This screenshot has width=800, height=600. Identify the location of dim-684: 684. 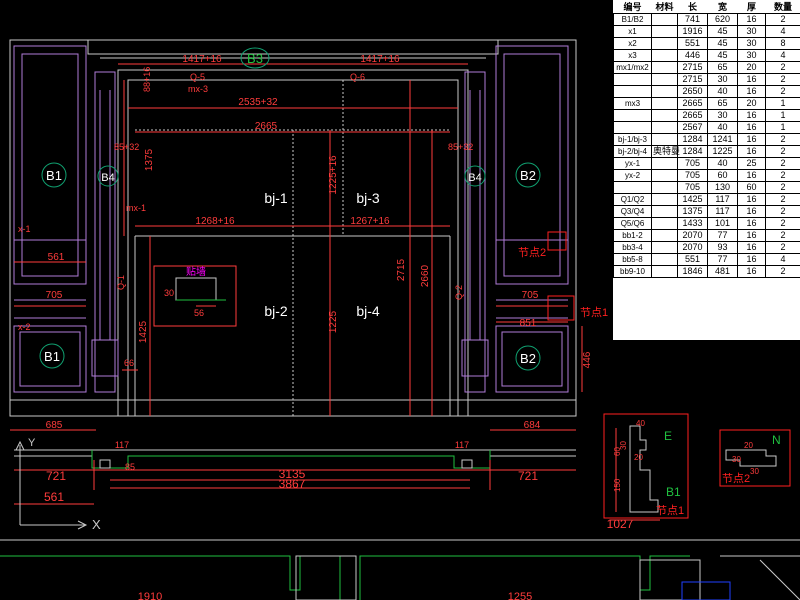
(532, 425).